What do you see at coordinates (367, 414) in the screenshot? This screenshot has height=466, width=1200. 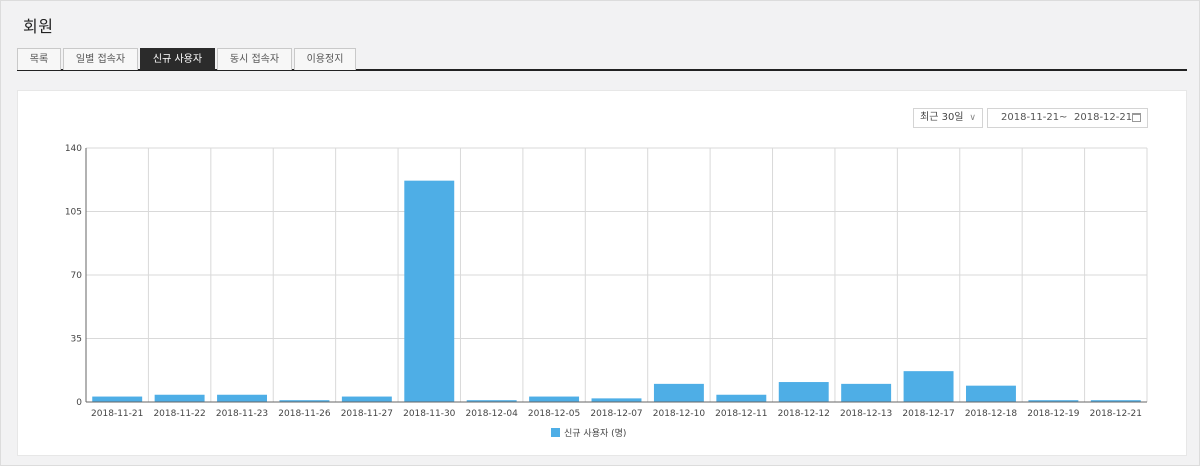 I see `x-tick-label: 2018-11-27` at bounding box center [367, 414].